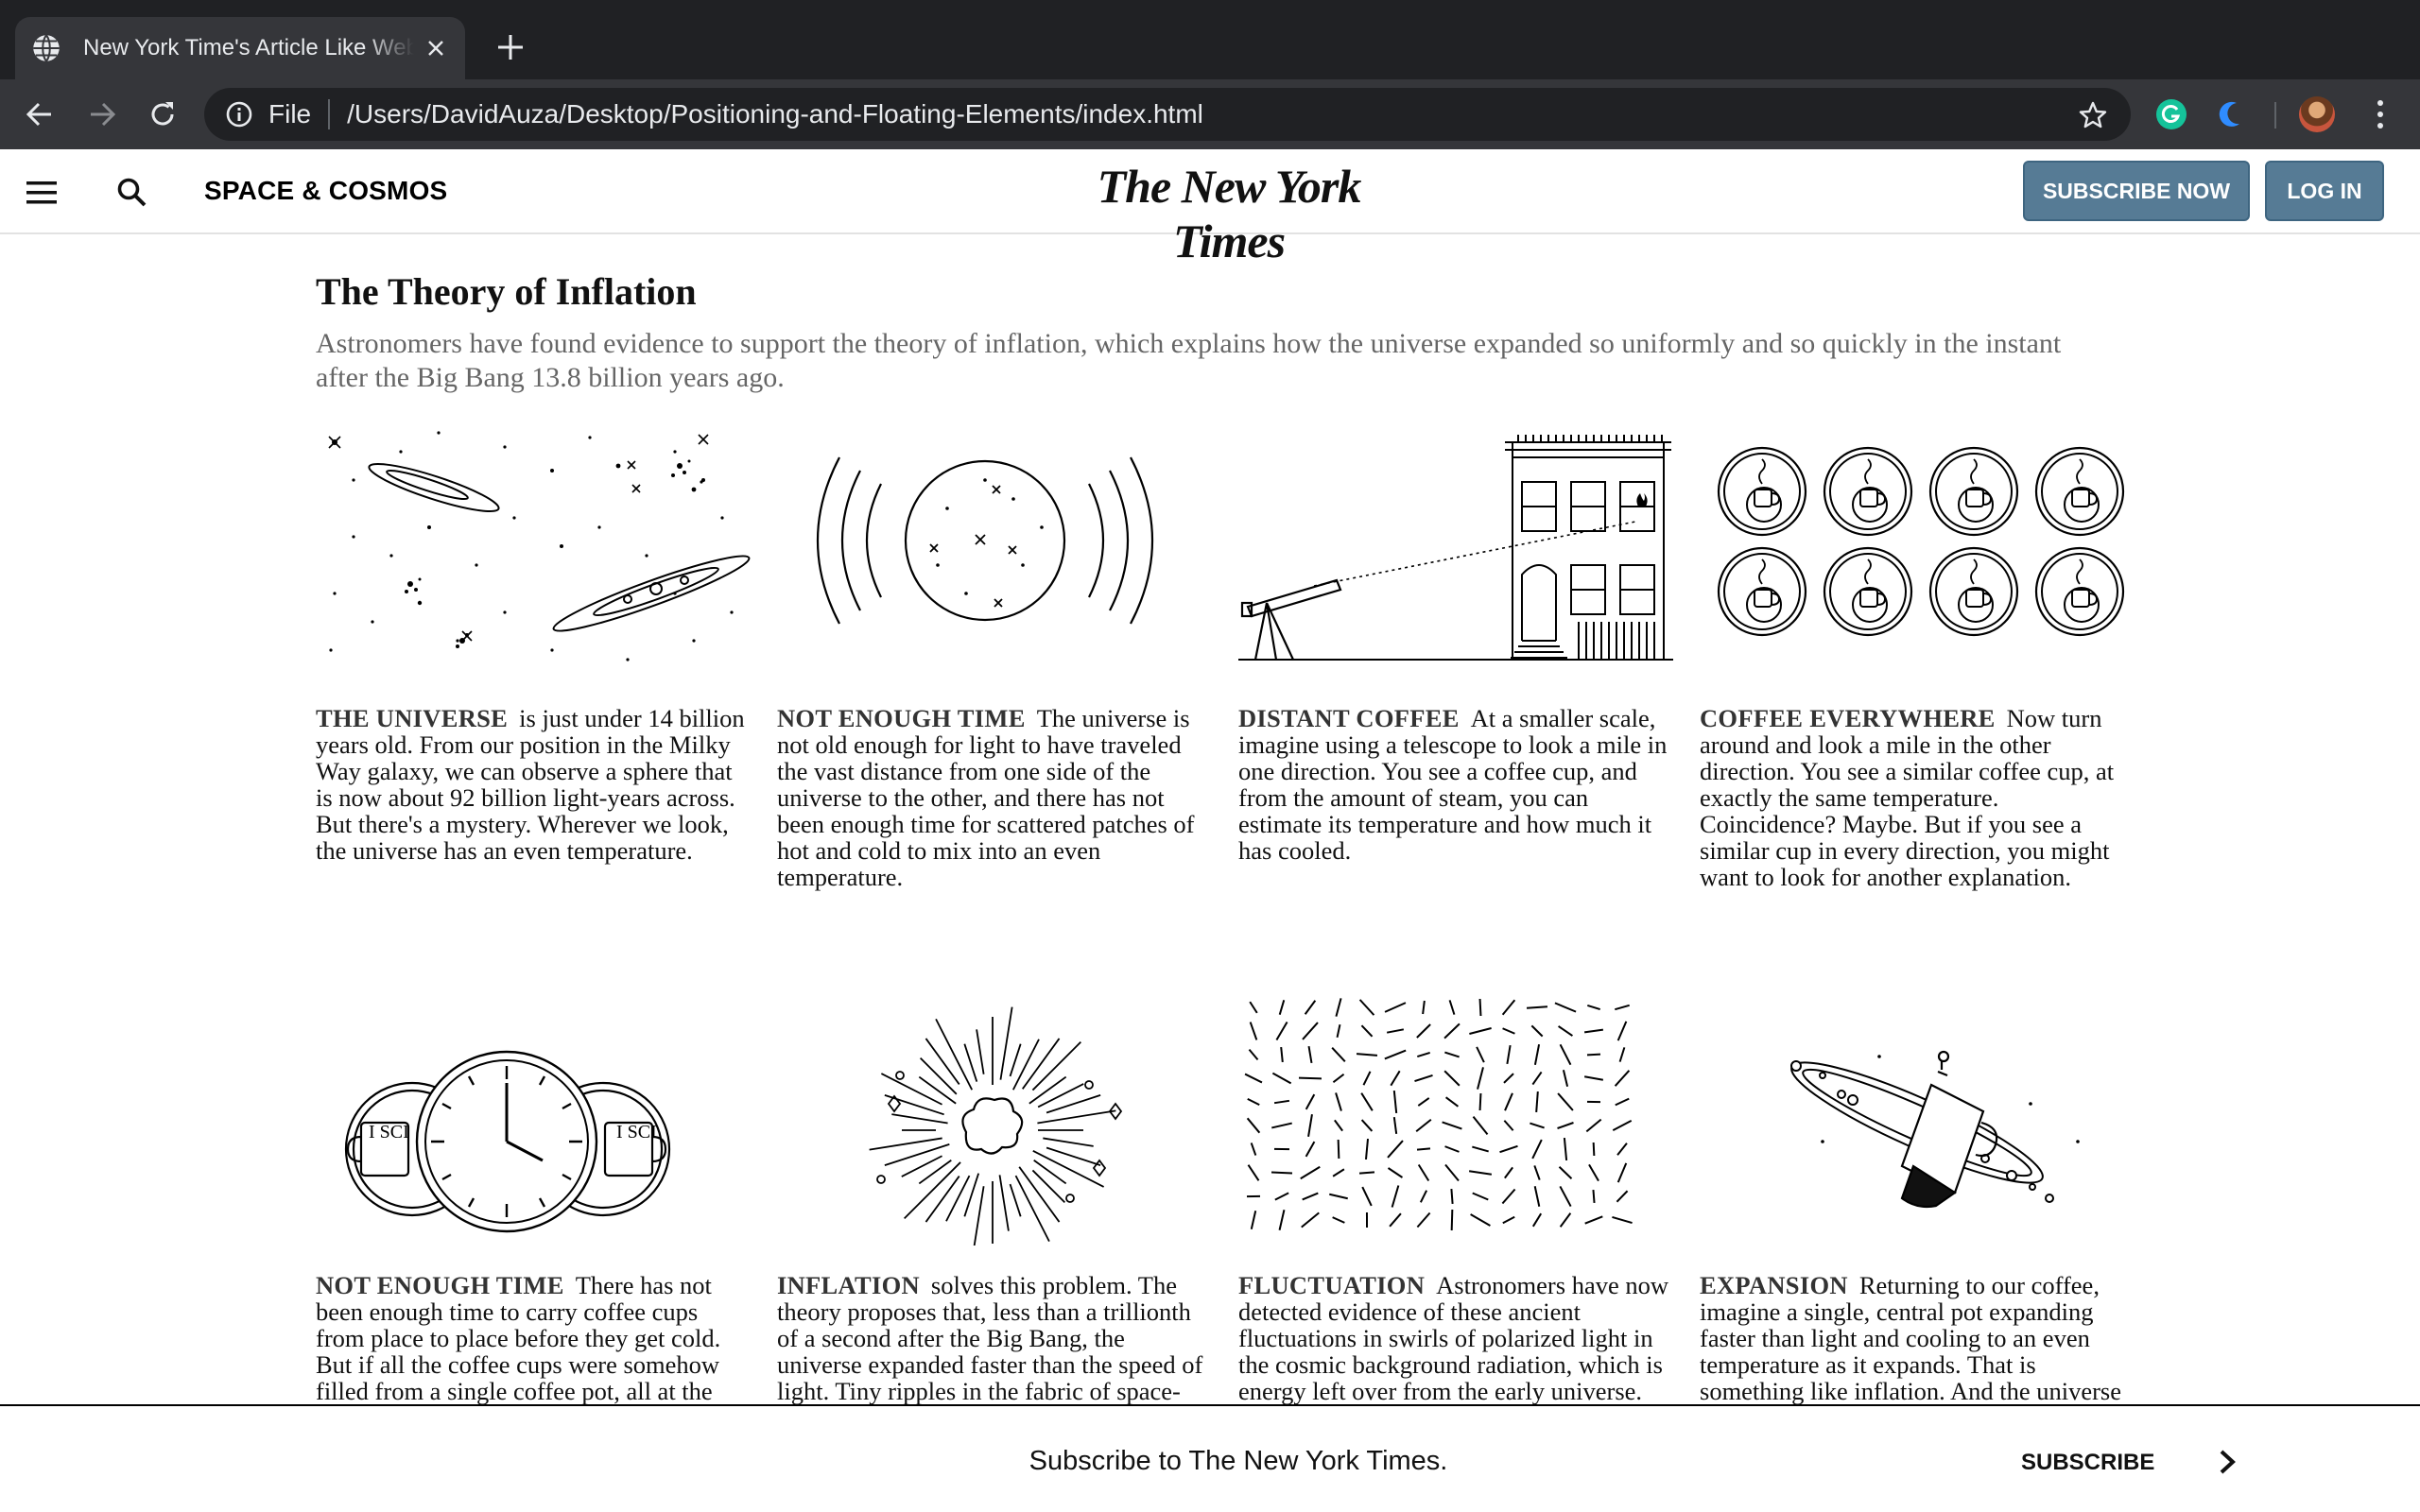  I want to click on hamburger-menu-icon, so click(41, 192).